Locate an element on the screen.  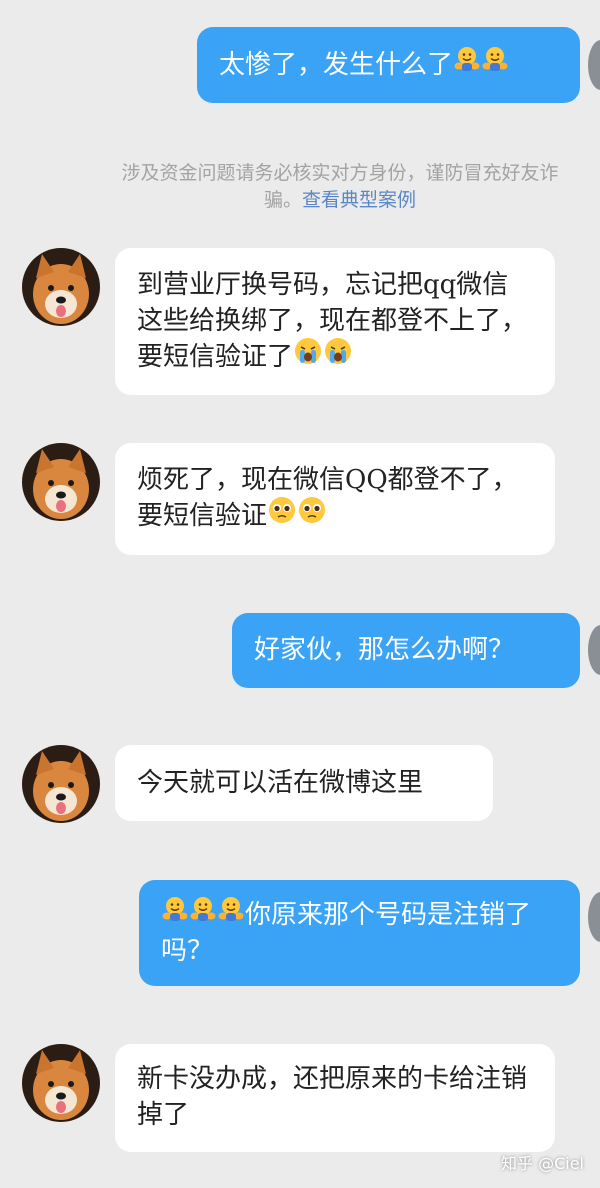
incoming-message-bubble: 到营业厅换号码，忘记把qq微信这些给换绑了，现在都登不上了，要短信验证了 is located at coordinates (335, 321).